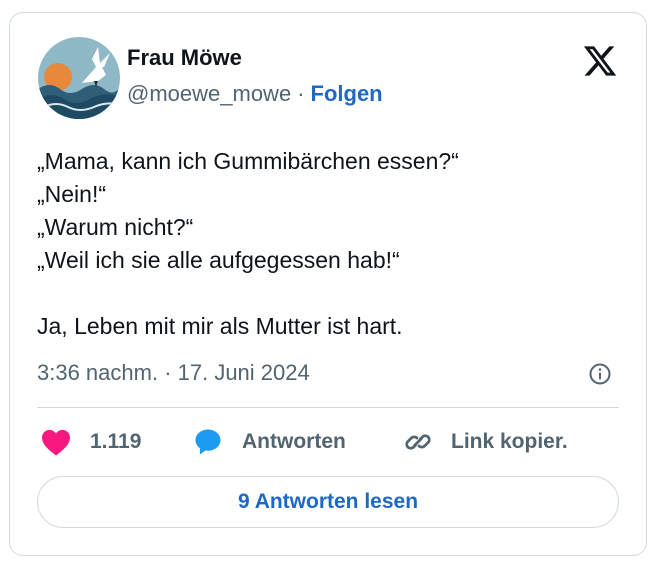 The width and height of the screenshot is (658, 568). Describe the element at coordinates (209, 93) in the screenshot. I see `author-handle: @moewe_mowe` at that location.